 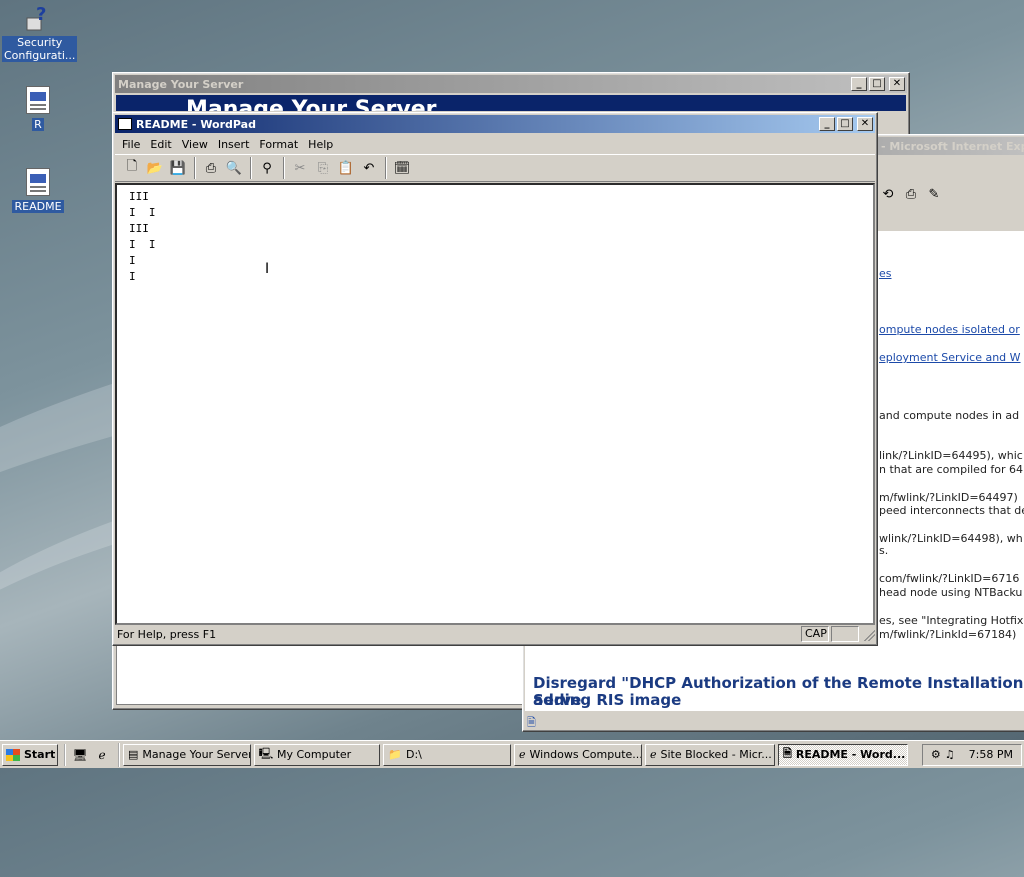 I want to click on show-desktop-icon: 🖥, so click(x=80, y=755).